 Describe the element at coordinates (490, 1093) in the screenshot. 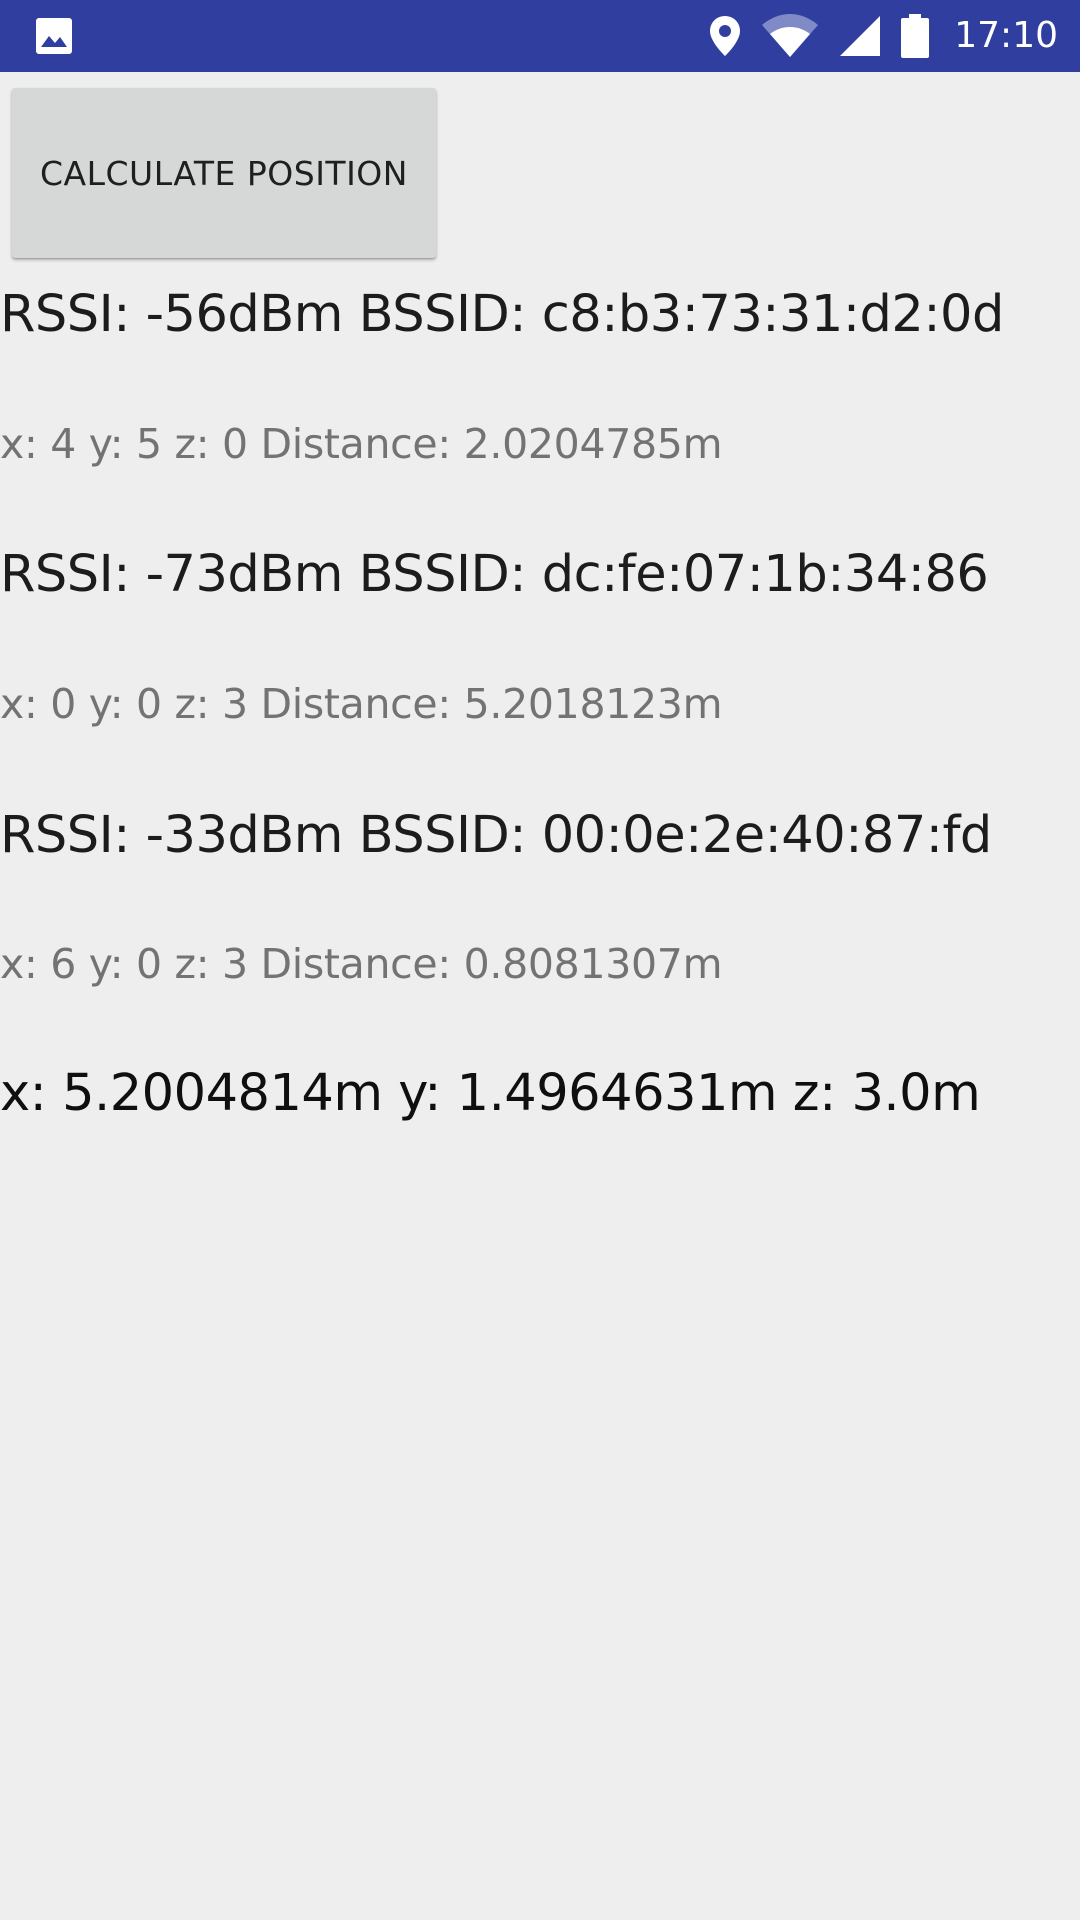

I see `calculated-position-result: x: 5.2004814m y: 1.4964631m z: 3.0m` at that location.